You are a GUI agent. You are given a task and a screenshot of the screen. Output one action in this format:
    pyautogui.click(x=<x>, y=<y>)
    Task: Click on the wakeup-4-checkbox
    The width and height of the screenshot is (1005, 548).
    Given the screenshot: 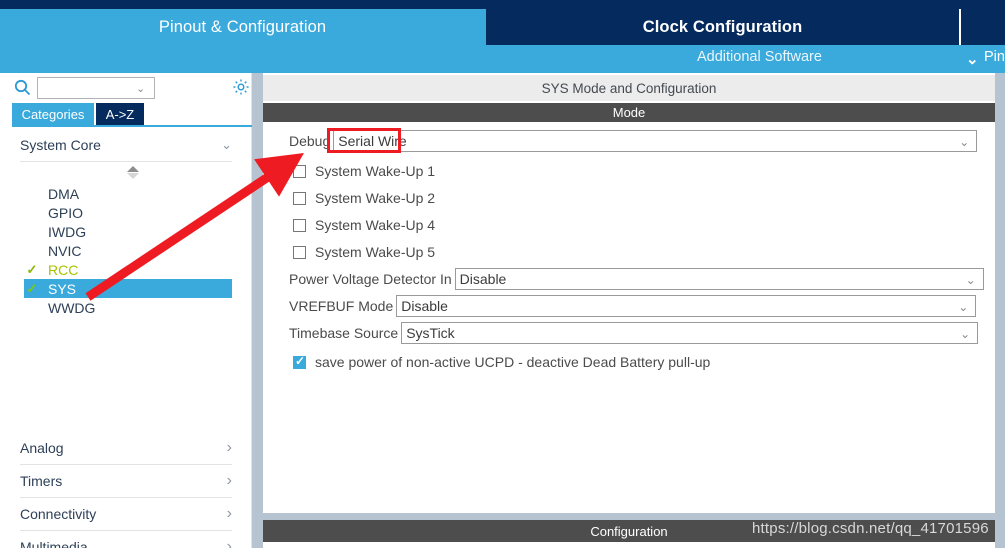 What is the action you would take?
    pyautogui.click(x=299, y=225)
    